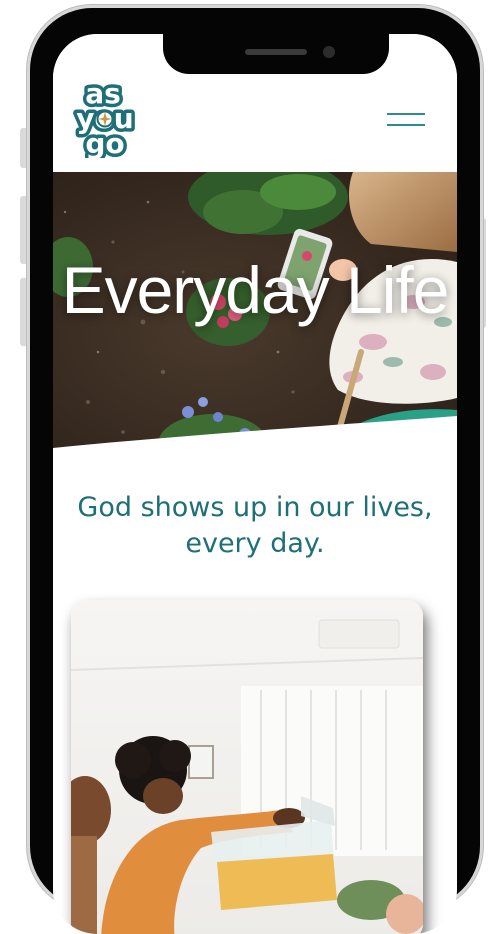 The image size is (494, 934). I want to click on volume-up-button, so click(24, 230).